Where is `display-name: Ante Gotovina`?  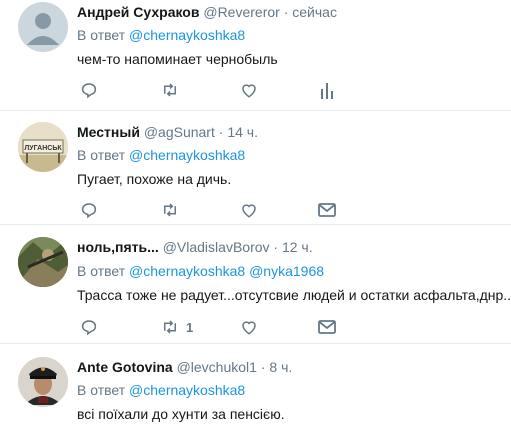
display-name: Ante Gotovina is located at coordinates (125, 367).